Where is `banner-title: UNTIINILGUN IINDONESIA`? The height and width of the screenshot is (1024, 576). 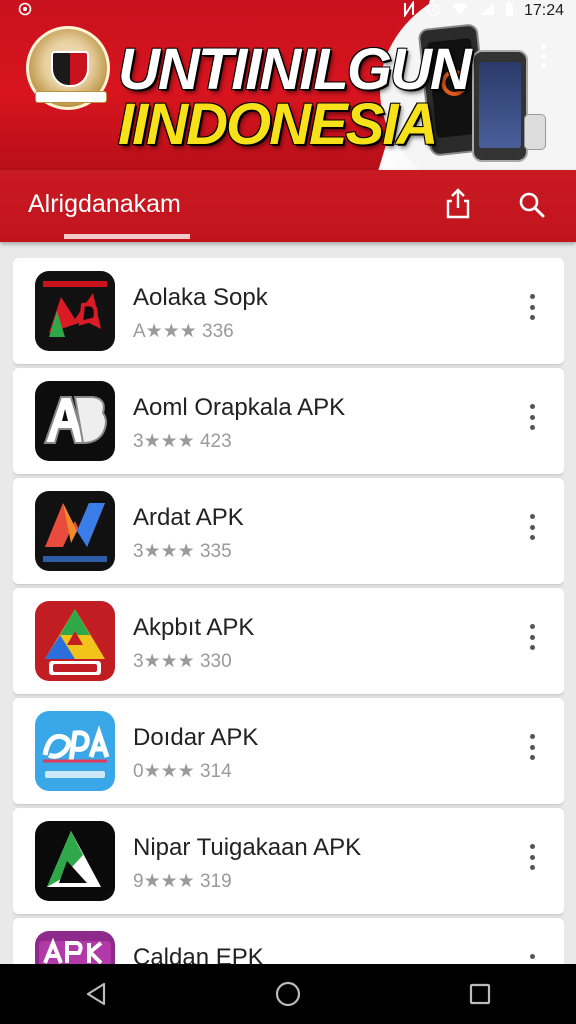 banner-title: UNTIINILGUN IINDONESIA is located at coordinates (295, 97).